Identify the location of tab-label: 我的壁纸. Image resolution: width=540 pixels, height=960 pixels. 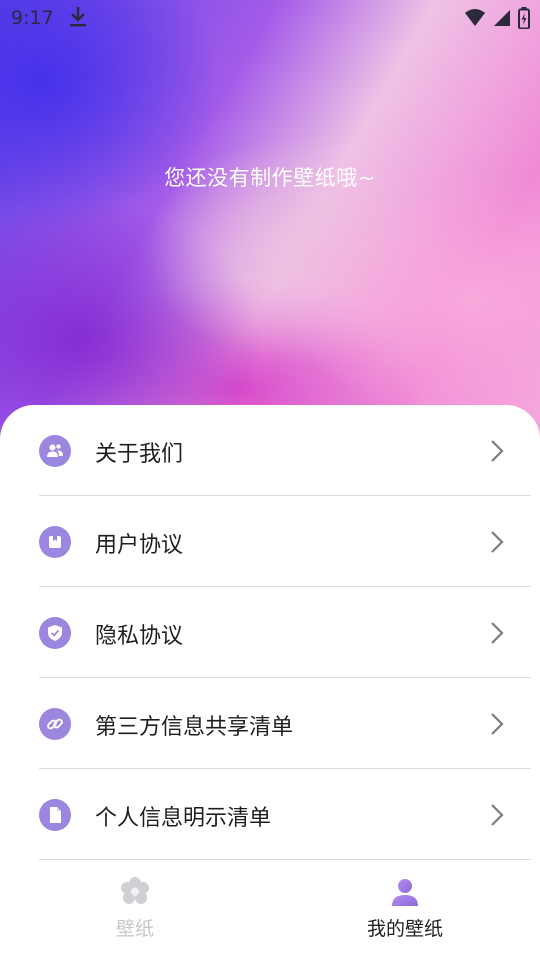
(404, 929).